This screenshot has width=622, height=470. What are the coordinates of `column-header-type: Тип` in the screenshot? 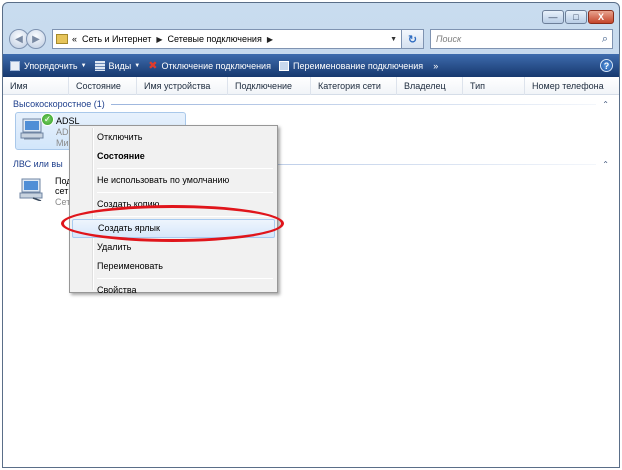 It's located at (494, 86).